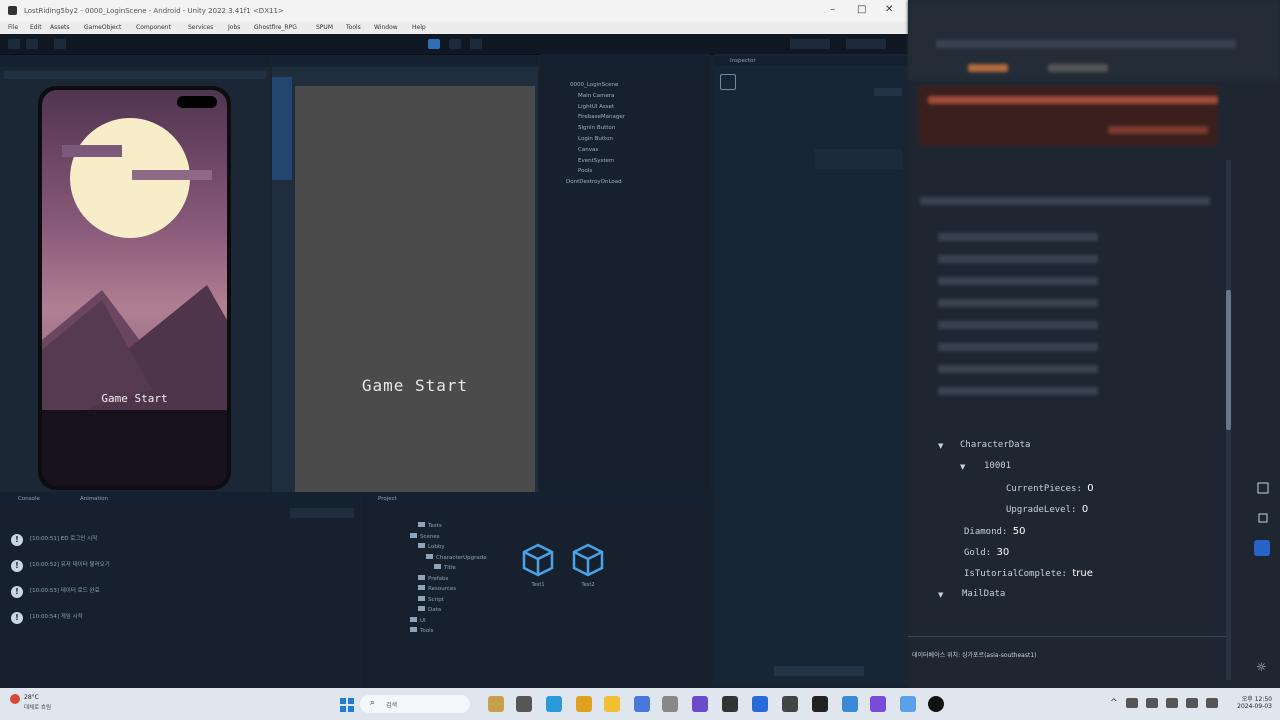  I want to click on game-tab-header, so click(405, 61).